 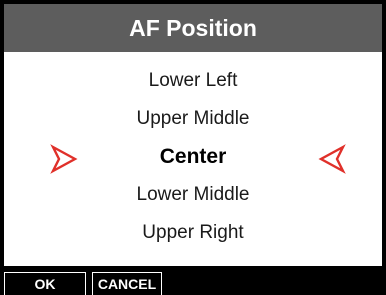 I want to click on option-lower-middle: Lower Middle, so click(x=193, y=195).